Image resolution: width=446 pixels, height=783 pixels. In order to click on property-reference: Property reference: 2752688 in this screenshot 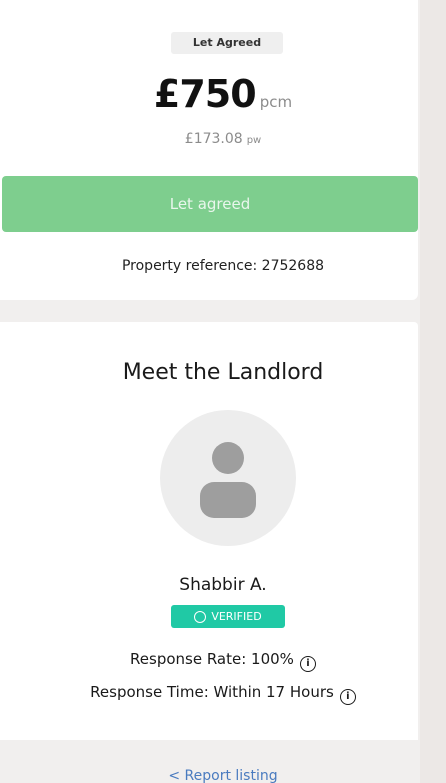, I will do `click(223, 266)`.